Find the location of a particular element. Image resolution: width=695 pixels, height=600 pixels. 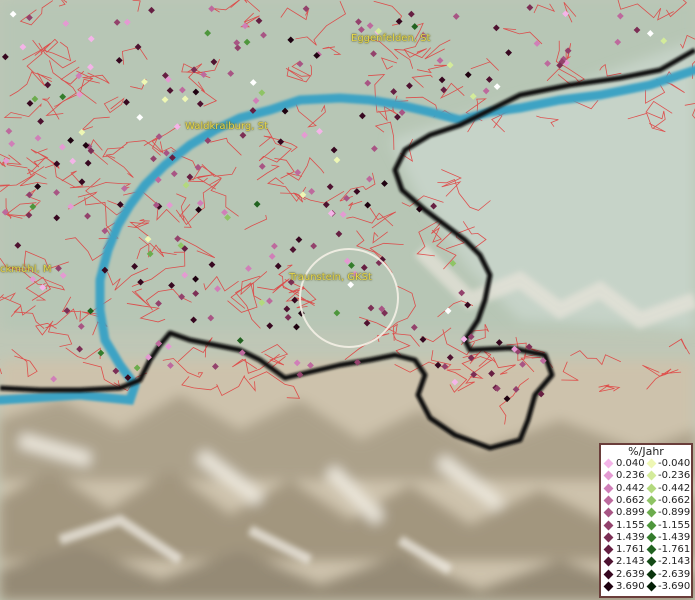

legend-row: 1.761 -1.761 is located at coordinates (646, 549).